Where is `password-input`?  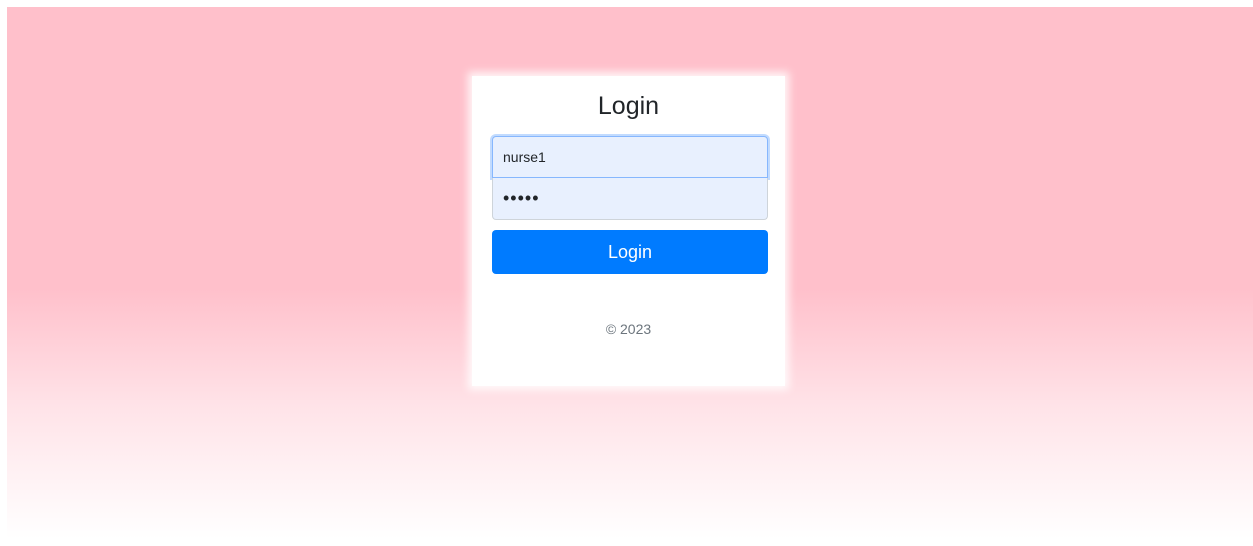
password-input is located at coordinates (630, 199).